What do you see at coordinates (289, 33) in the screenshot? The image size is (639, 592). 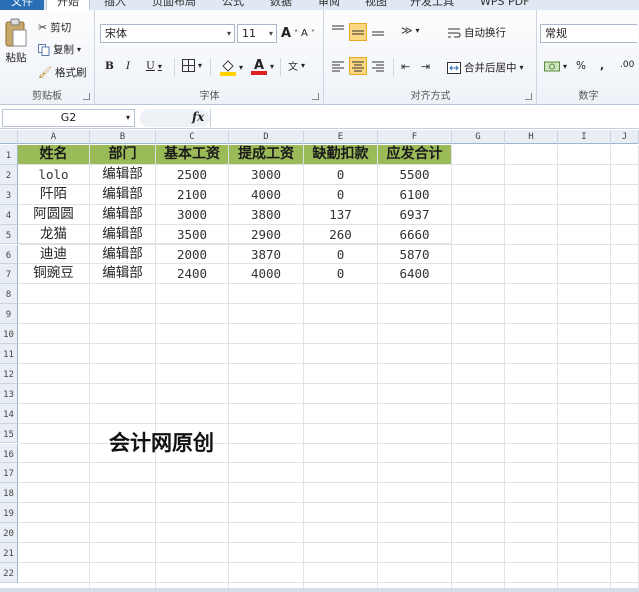 I see `grow-font-button: A ˄` at bounding box center [289, 33].